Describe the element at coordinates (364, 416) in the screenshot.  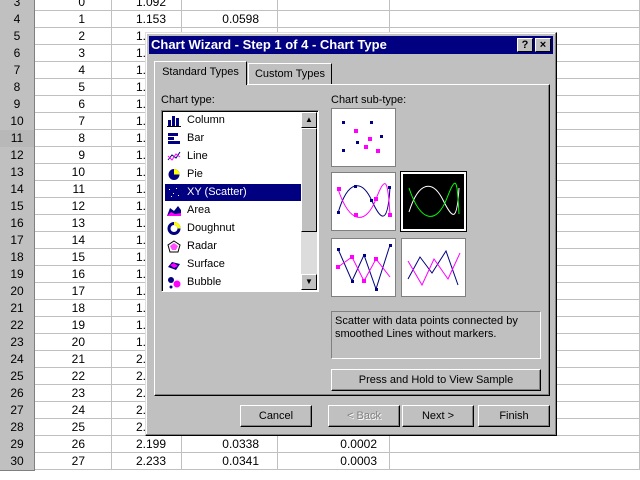
I see `back-button: < Back` at that location.